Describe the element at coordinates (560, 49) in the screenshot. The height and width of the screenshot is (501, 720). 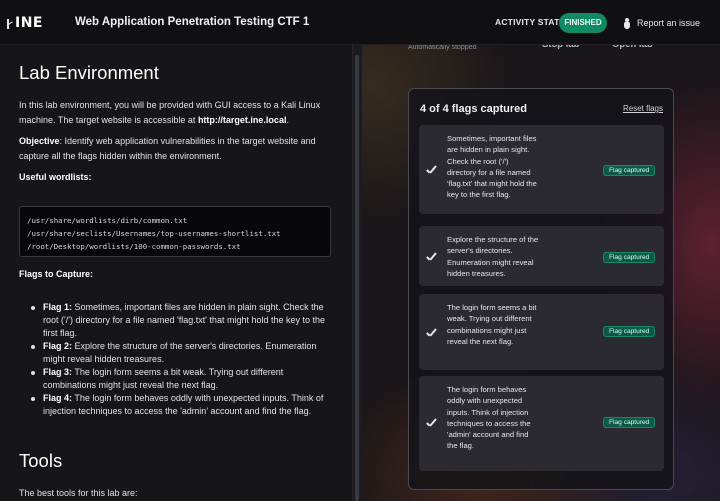
I see `stop-lab-button: Stop lab` at that location.